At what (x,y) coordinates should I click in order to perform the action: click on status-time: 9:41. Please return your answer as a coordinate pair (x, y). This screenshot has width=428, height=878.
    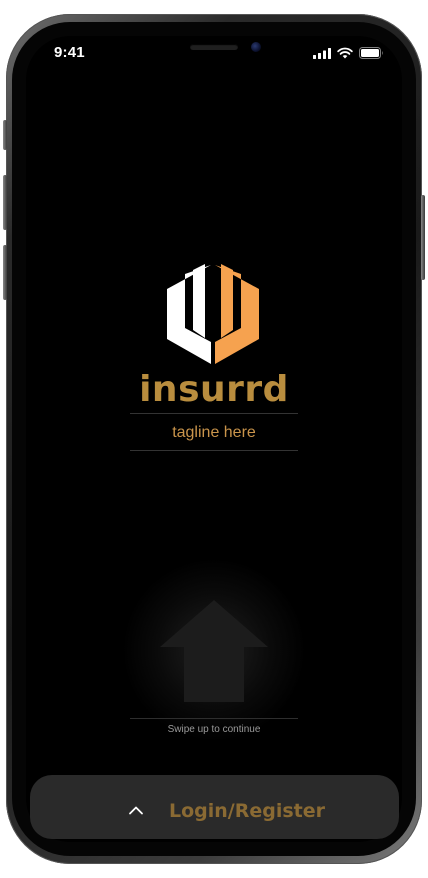
    Looking at the image, I should click on (69, 52).